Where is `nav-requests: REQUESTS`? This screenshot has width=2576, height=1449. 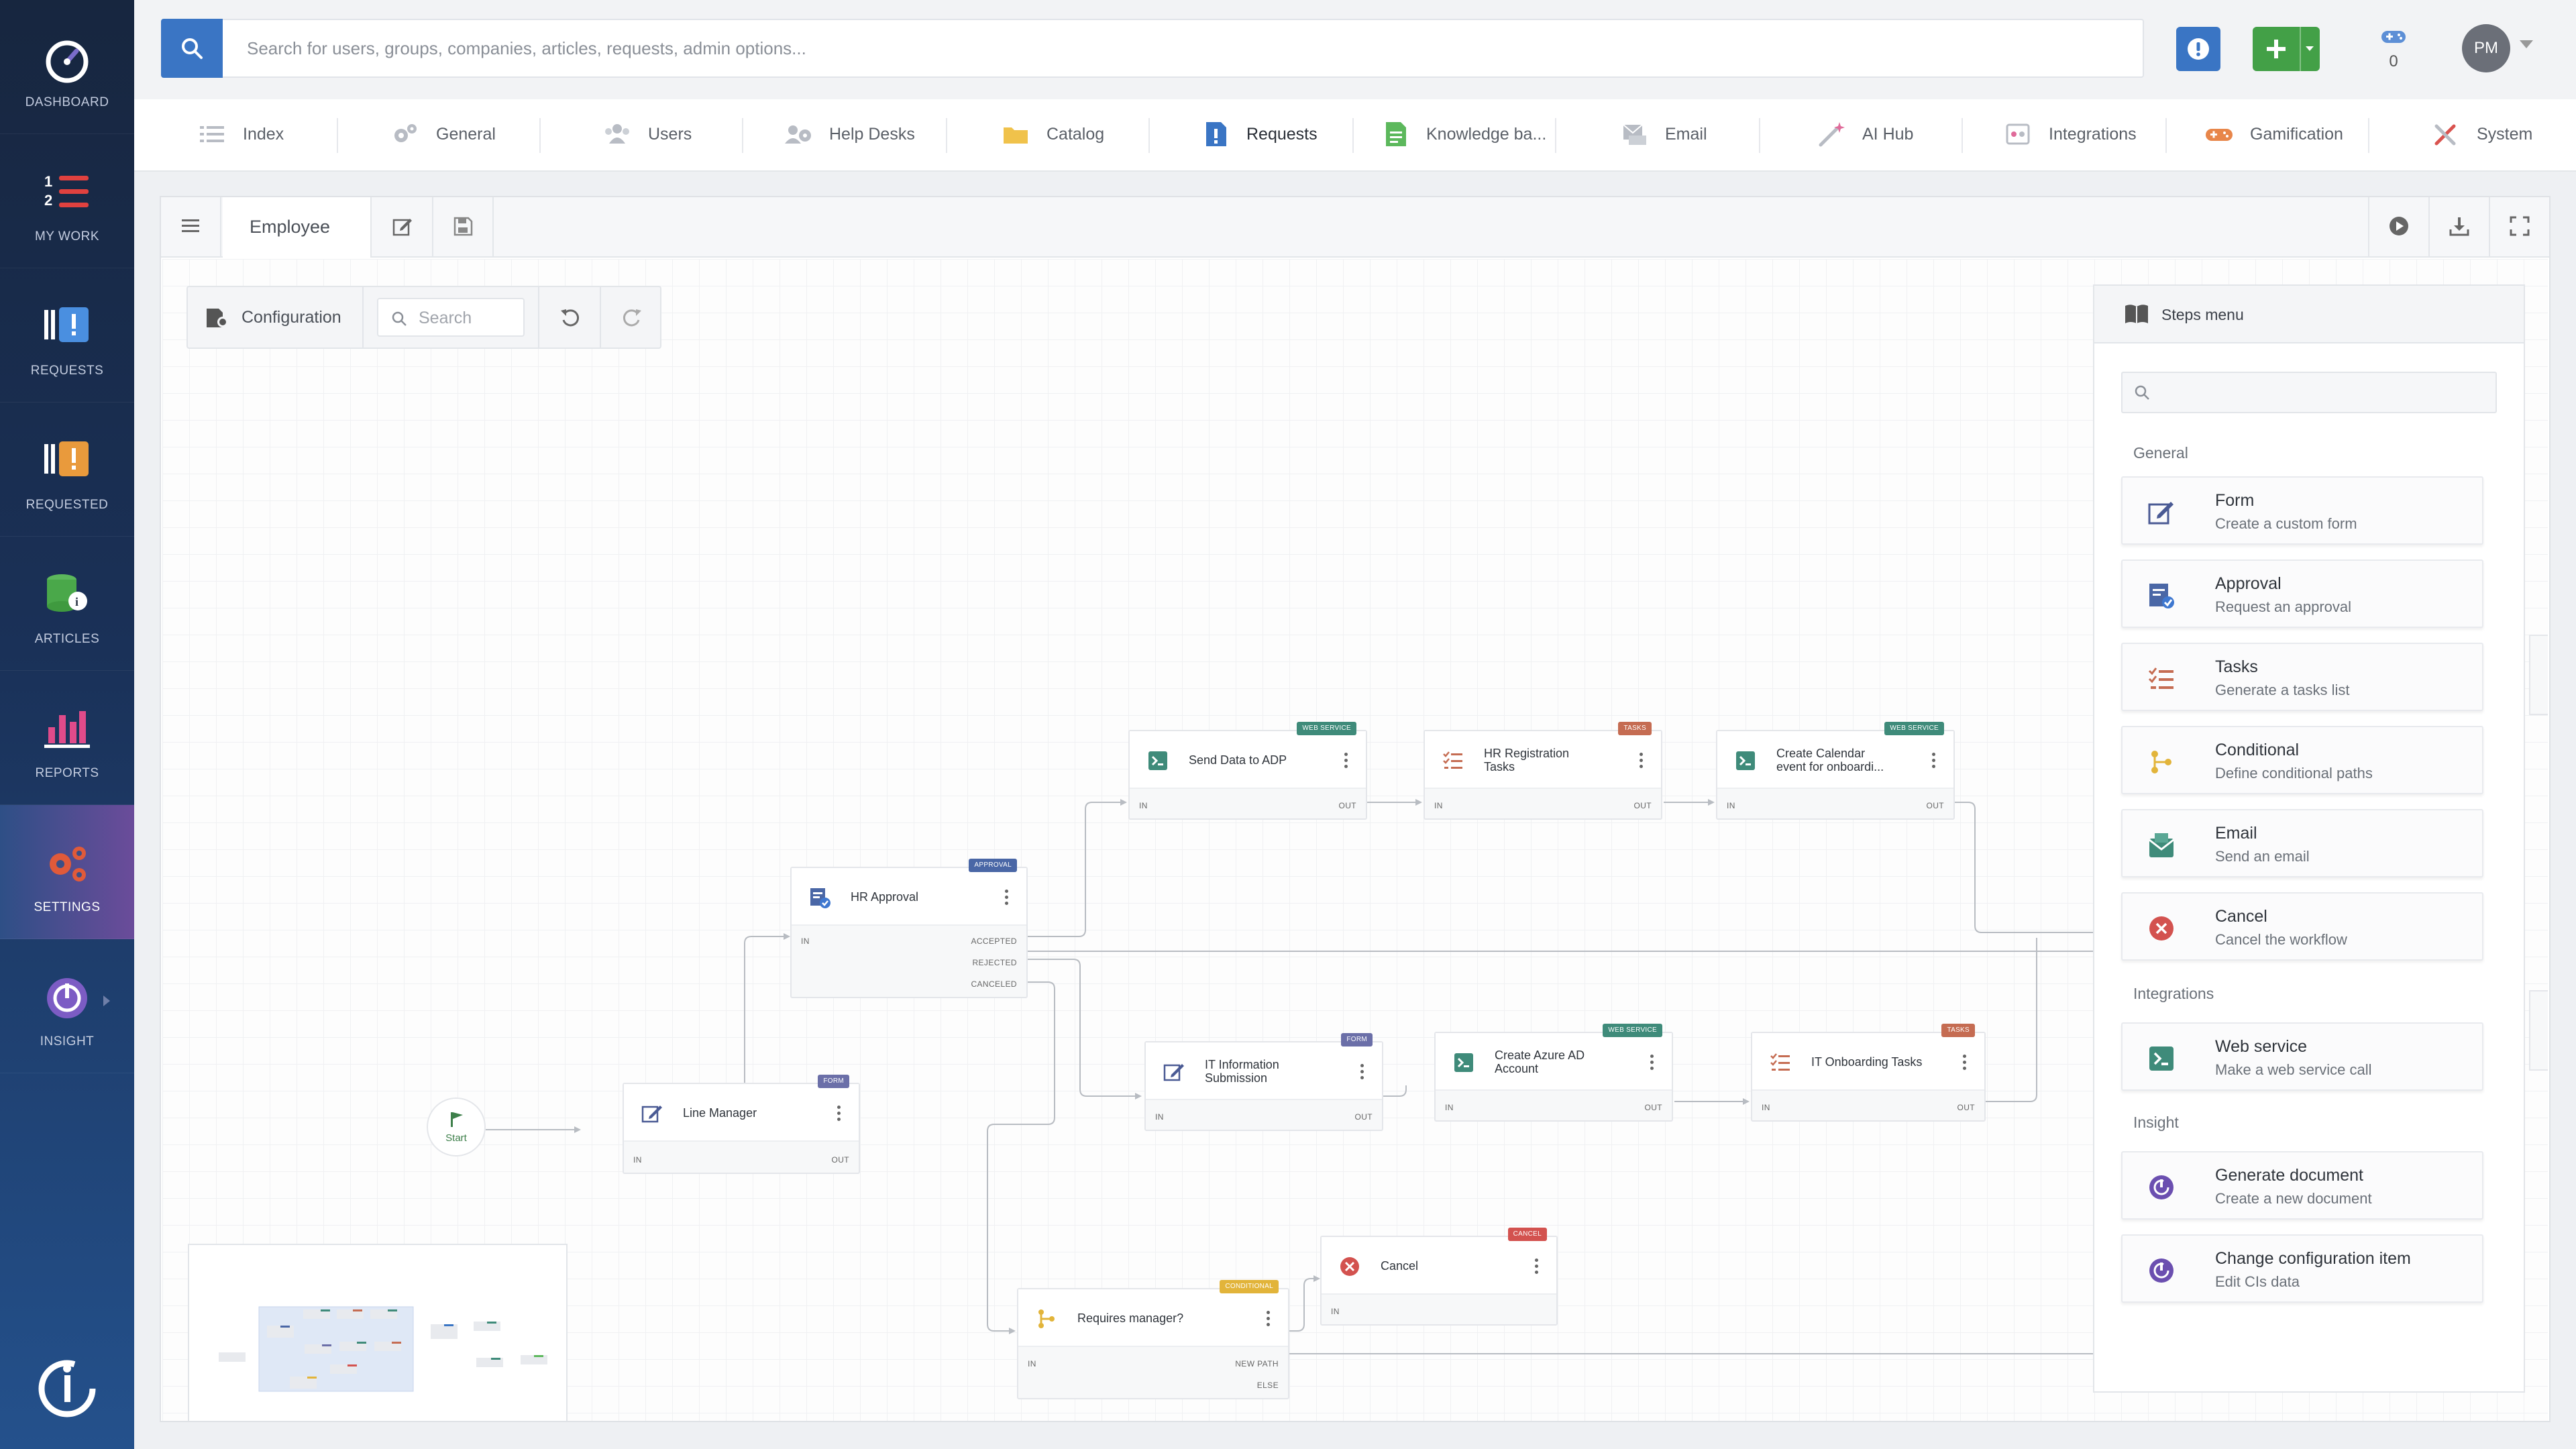
nav-requests: REQUESTS is located at coordinates (67, 335).